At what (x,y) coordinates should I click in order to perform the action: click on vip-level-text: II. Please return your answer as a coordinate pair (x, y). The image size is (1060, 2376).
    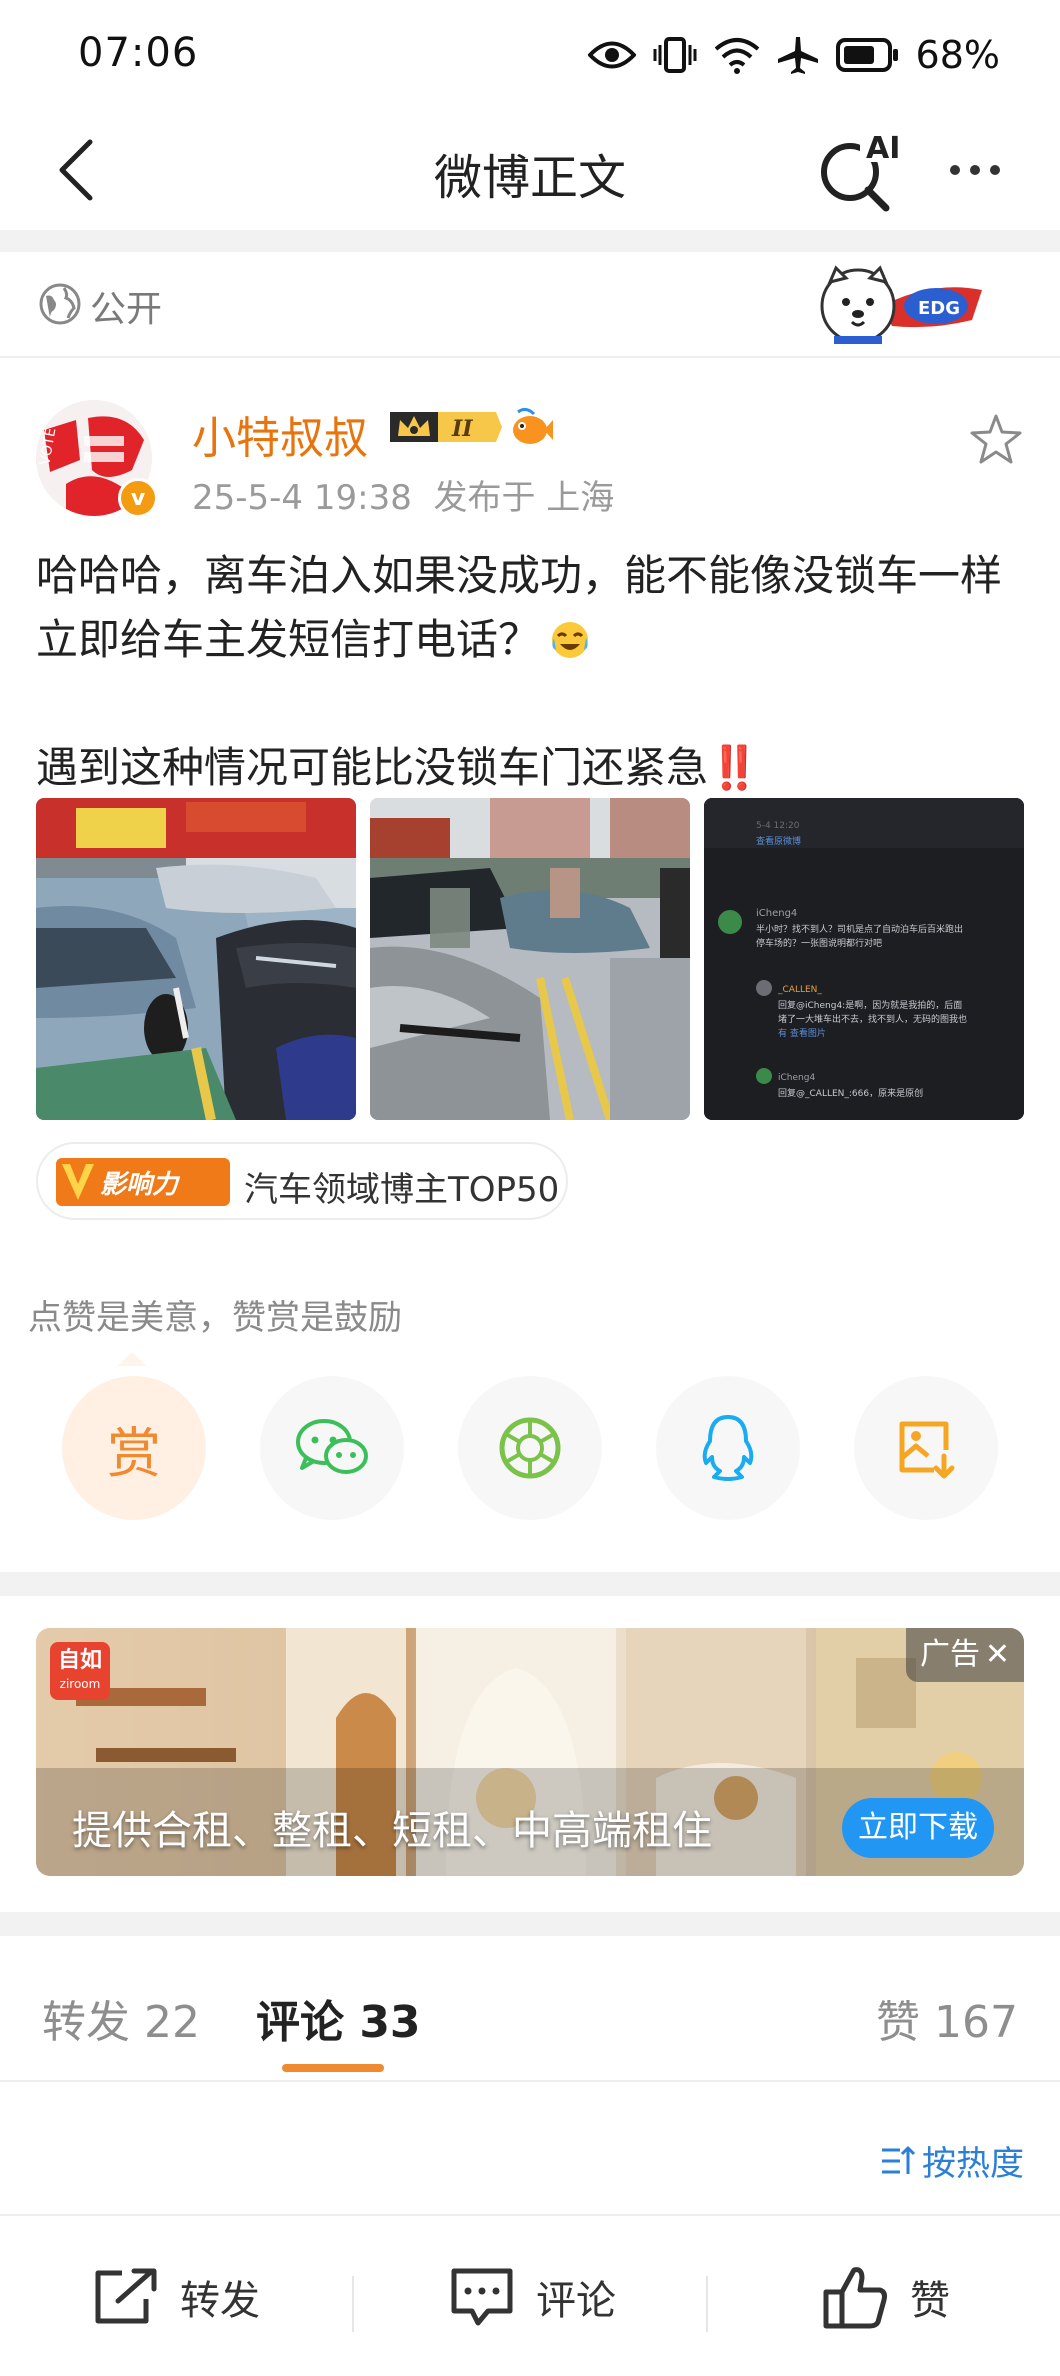
    Looking at the image, I should click on (462, 429).